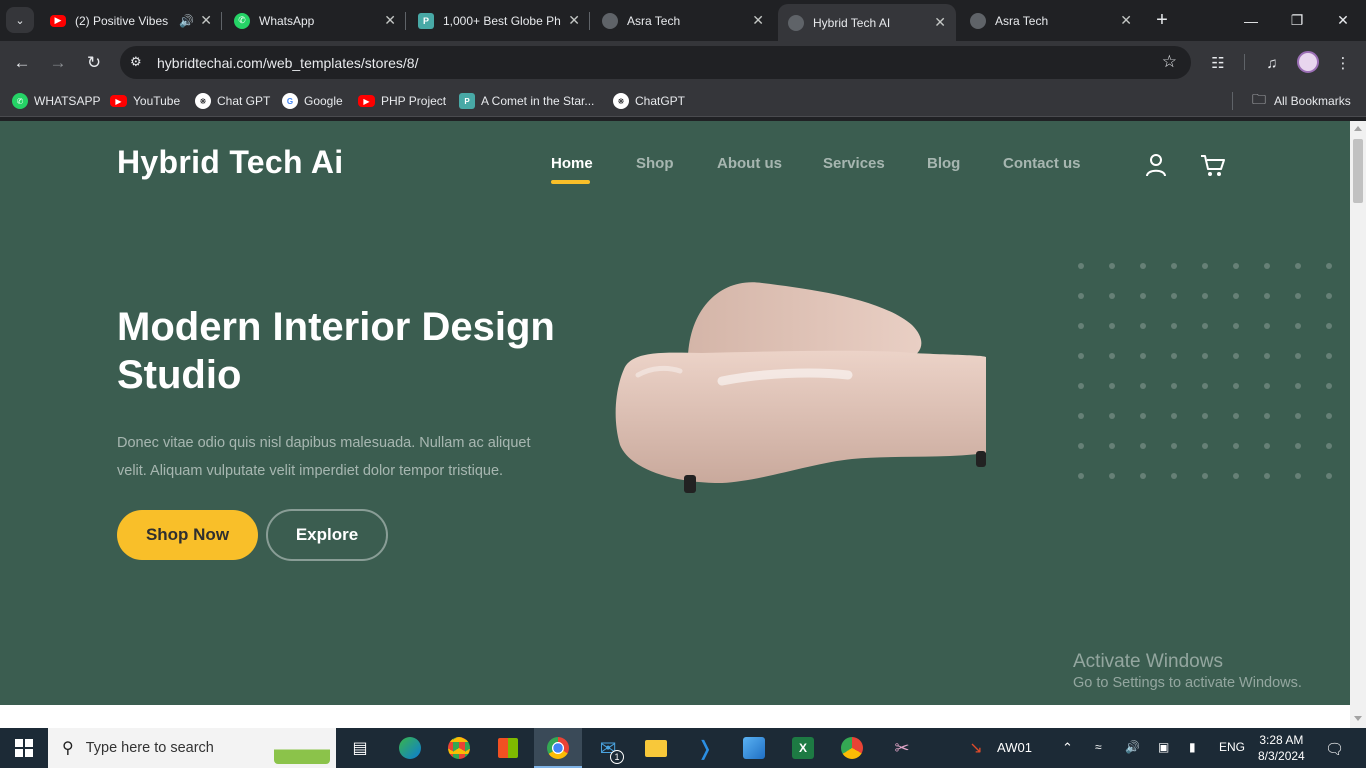  What do you see at coordinates (867, 22) in the screenshot?
I see `tab-hybrid-tech-ai: Hybrid Tech AI ✕` at bounding box center [867, 22].